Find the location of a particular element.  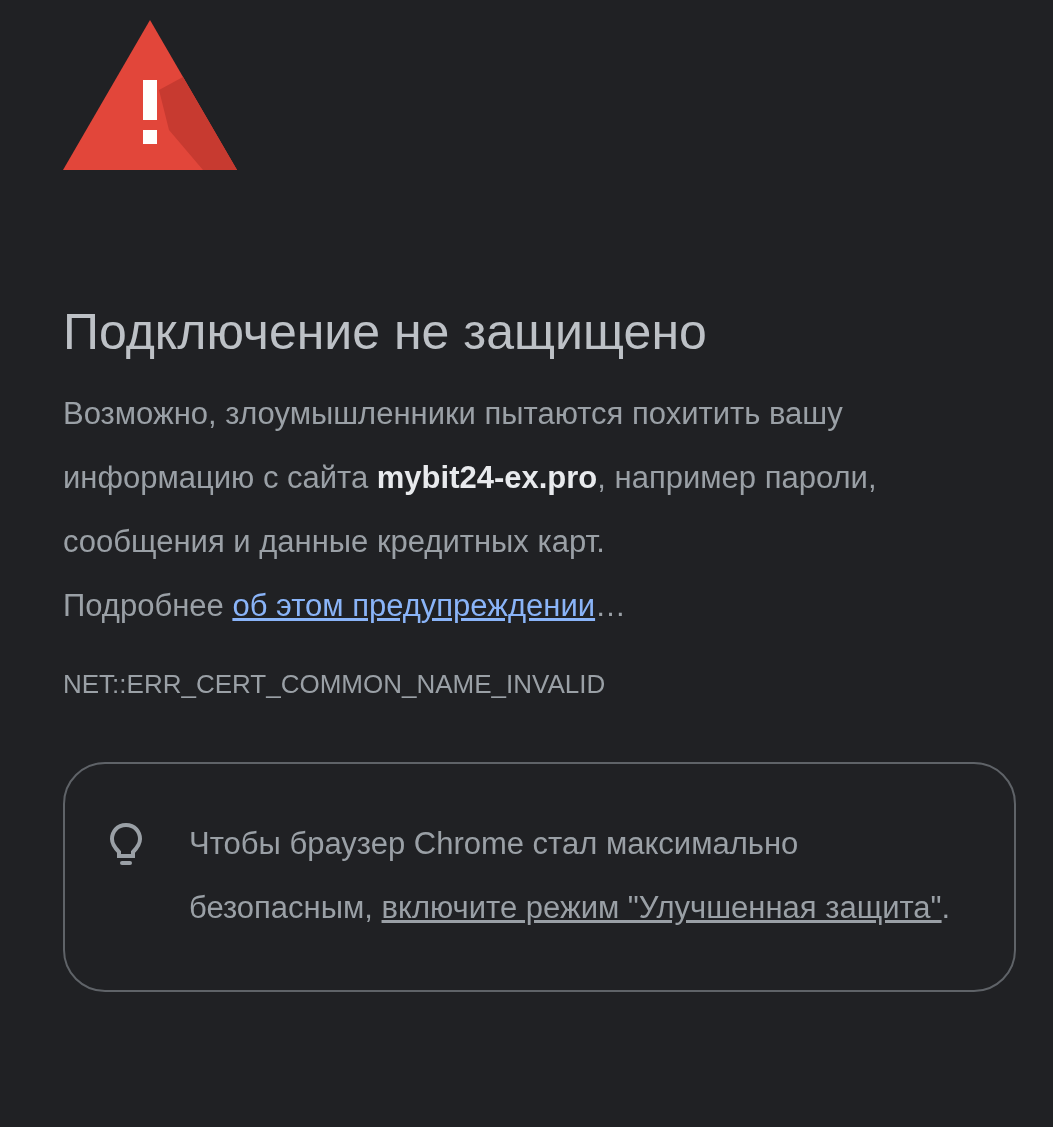

error-code: NET::ERR_CERT_COMMON_NAME_INVALID is located at coordinates (335, 684).